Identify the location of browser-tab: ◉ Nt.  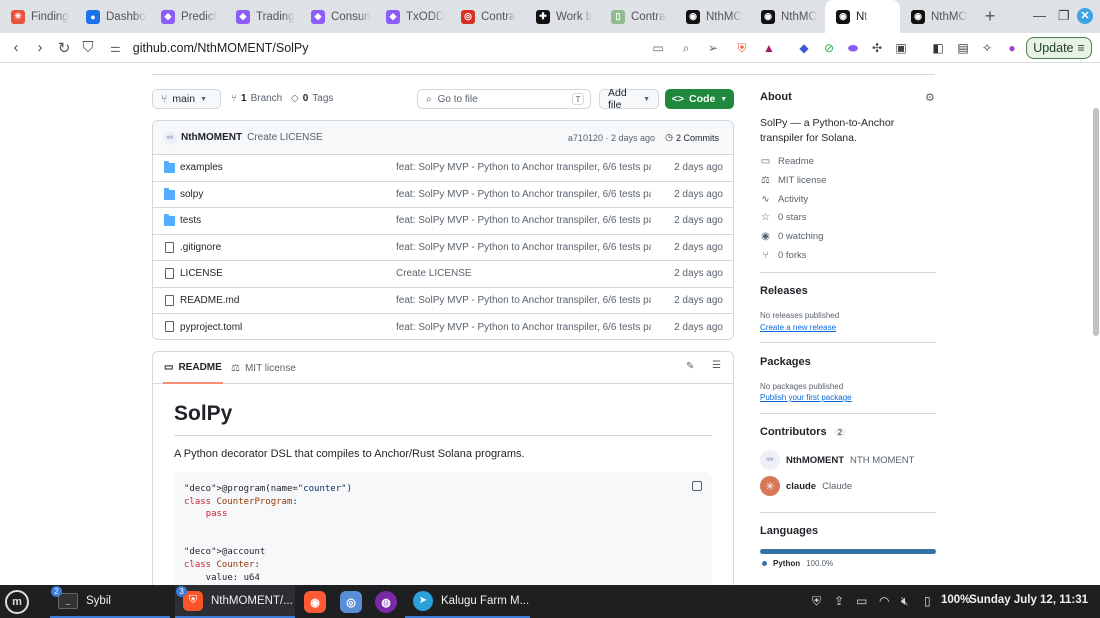
(862, 16).